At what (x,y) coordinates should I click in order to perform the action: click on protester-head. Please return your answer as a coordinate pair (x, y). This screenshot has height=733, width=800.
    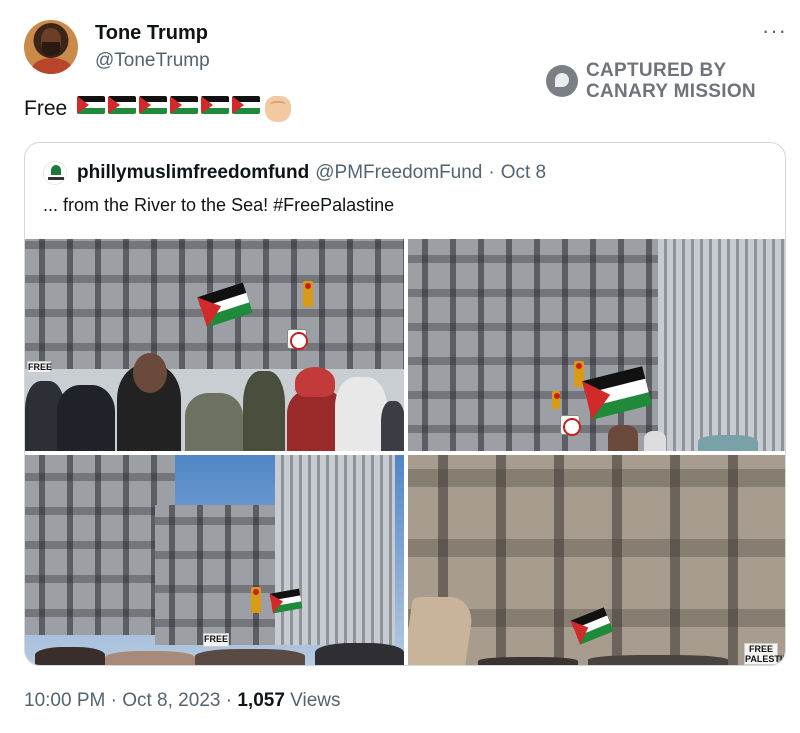
    Looking at the image, I should click on (150, 373).